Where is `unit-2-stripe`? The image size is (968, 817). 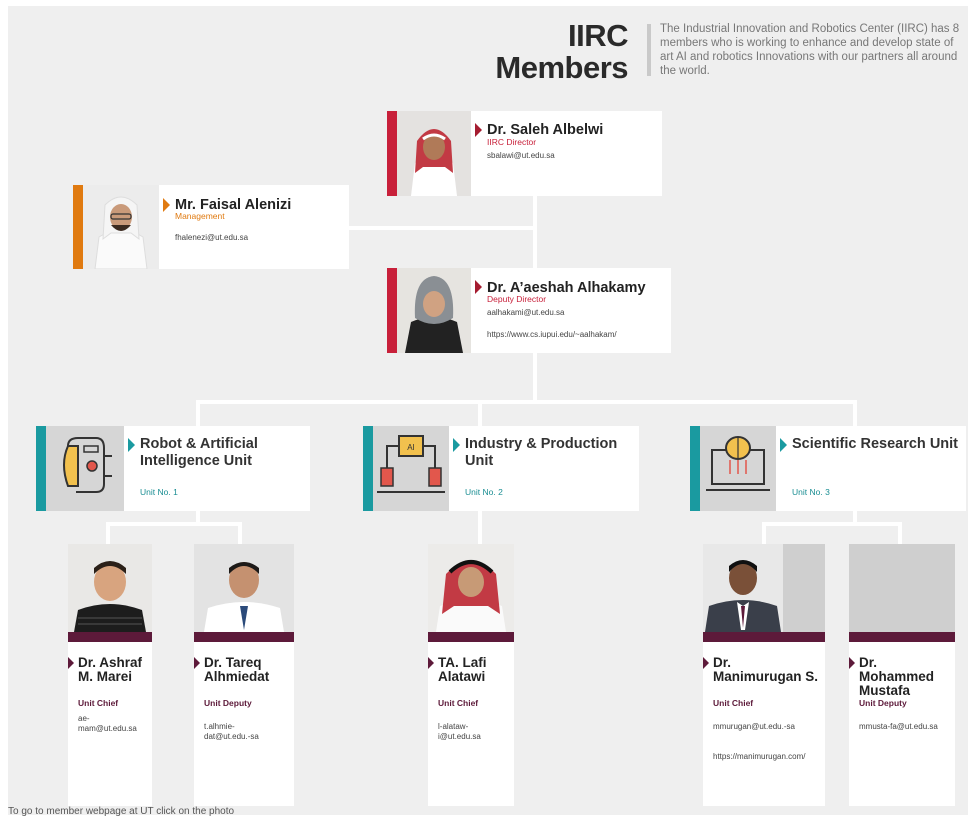 unit-2-stripe is located at coordinates (368, 468).